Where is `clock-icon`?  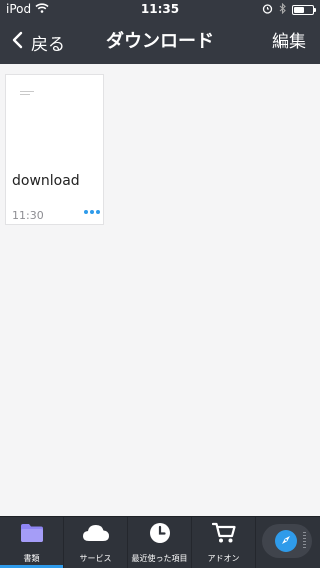
clock-icon is located at coordinates (160, 535).